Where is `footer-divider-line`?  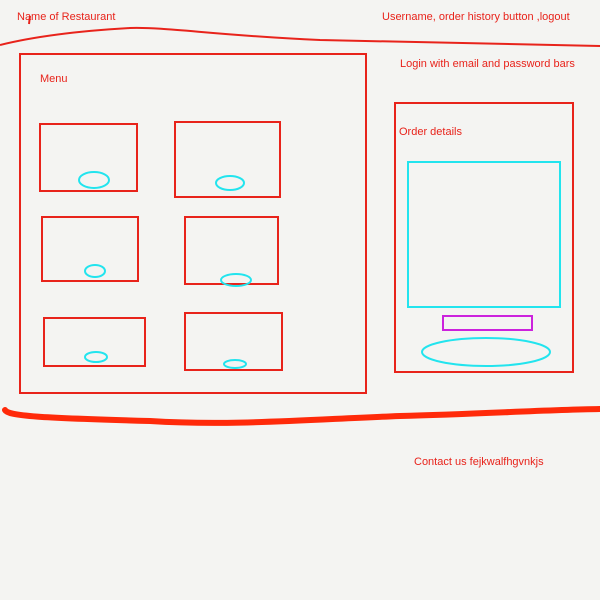 footer-divider-line is located at coordinates (301, 416).